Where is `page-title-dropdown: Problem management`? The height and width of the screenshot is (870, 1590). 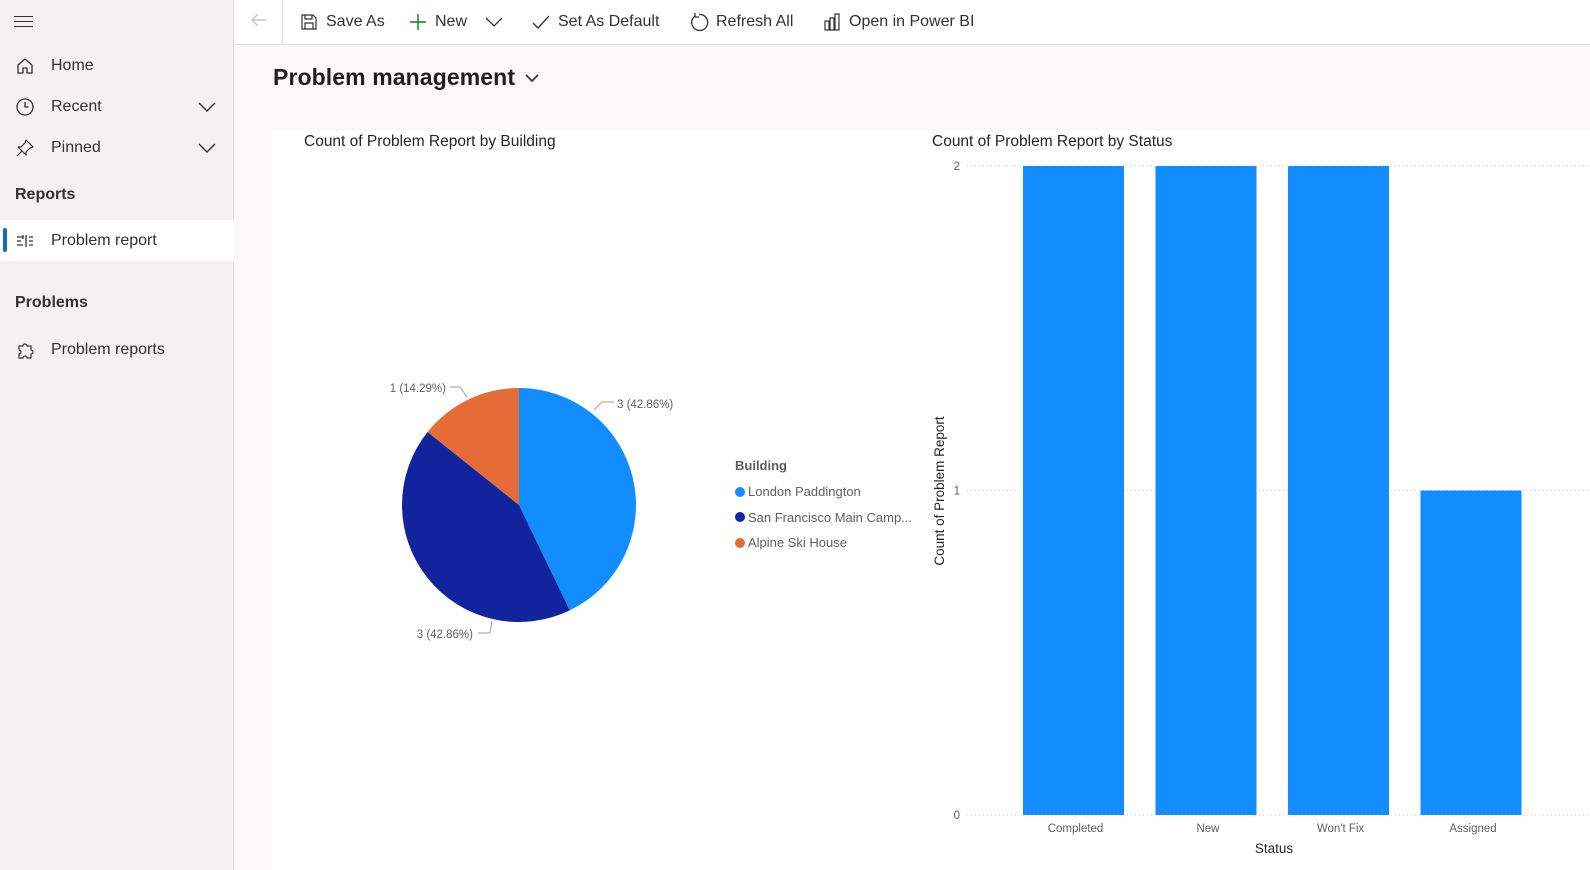
page-title-dropdown: Problem management is located at coordinates (407, 77).